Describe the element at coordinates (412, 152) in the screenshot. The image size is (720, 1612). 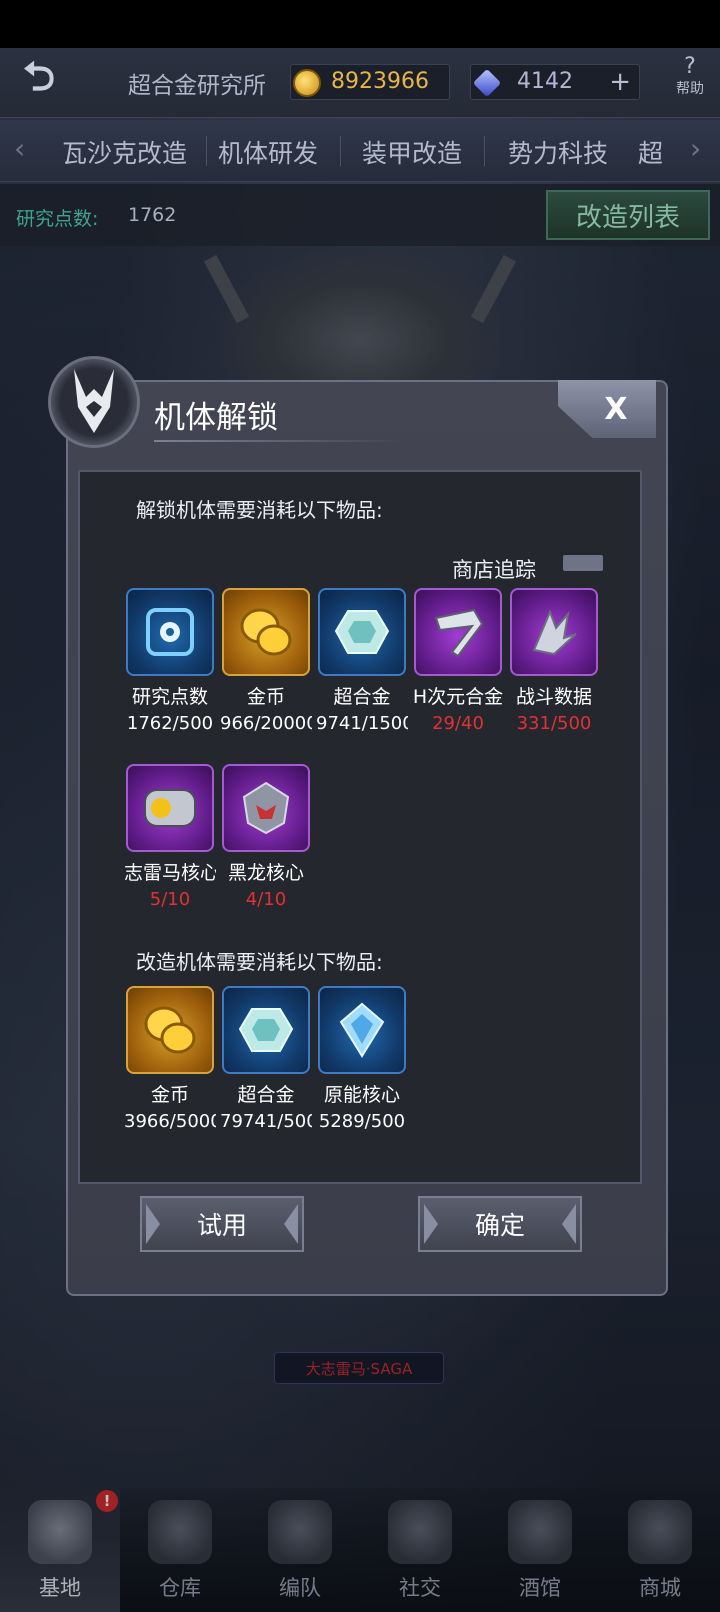
I see `tab-armor-modify: 装甲改造` at that location.